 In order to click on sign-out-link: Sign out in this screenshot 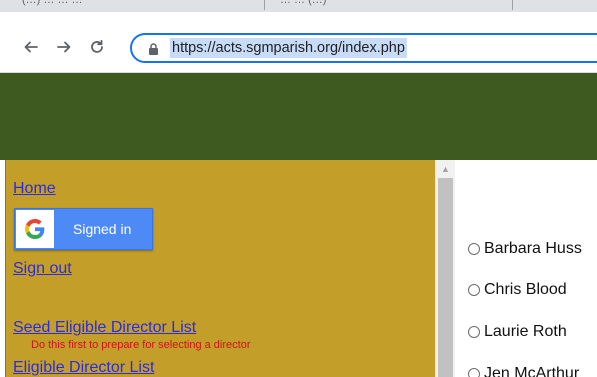, I will do `click(42, 269)`.